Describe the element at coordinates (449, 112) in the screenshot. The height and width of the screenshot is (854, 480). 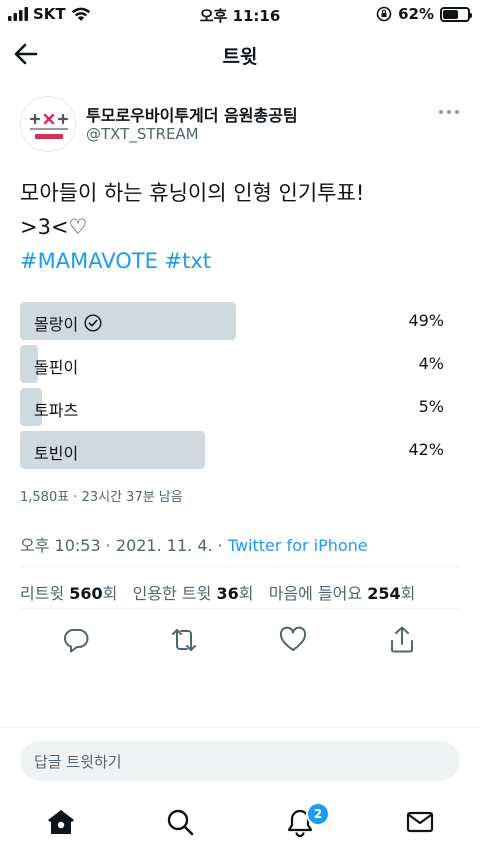
I see `more-options-icon` at that location.